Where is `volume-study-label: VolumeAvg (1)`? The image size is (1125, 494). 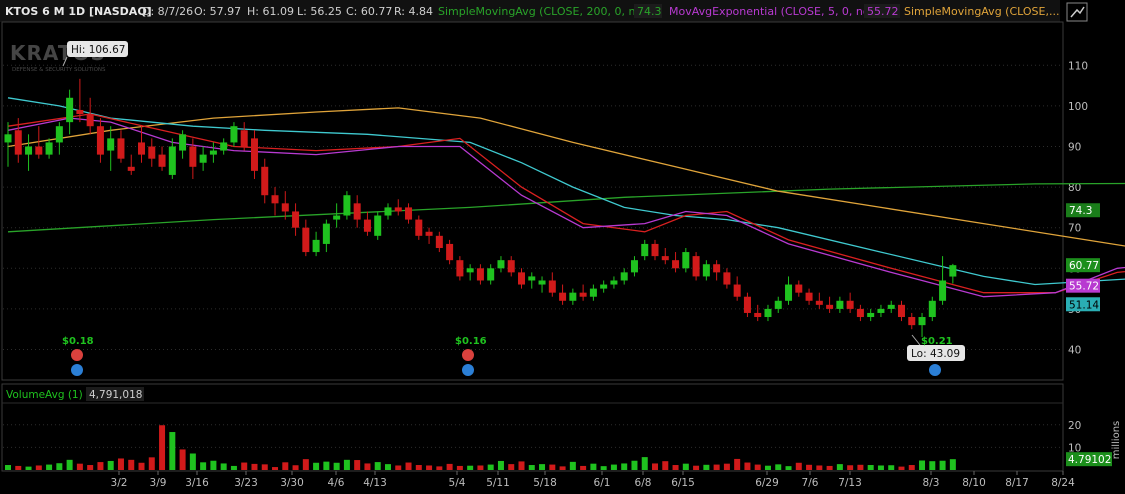
volume-study-label: VolumeAvg (1) is located at coordinates (44, 395).